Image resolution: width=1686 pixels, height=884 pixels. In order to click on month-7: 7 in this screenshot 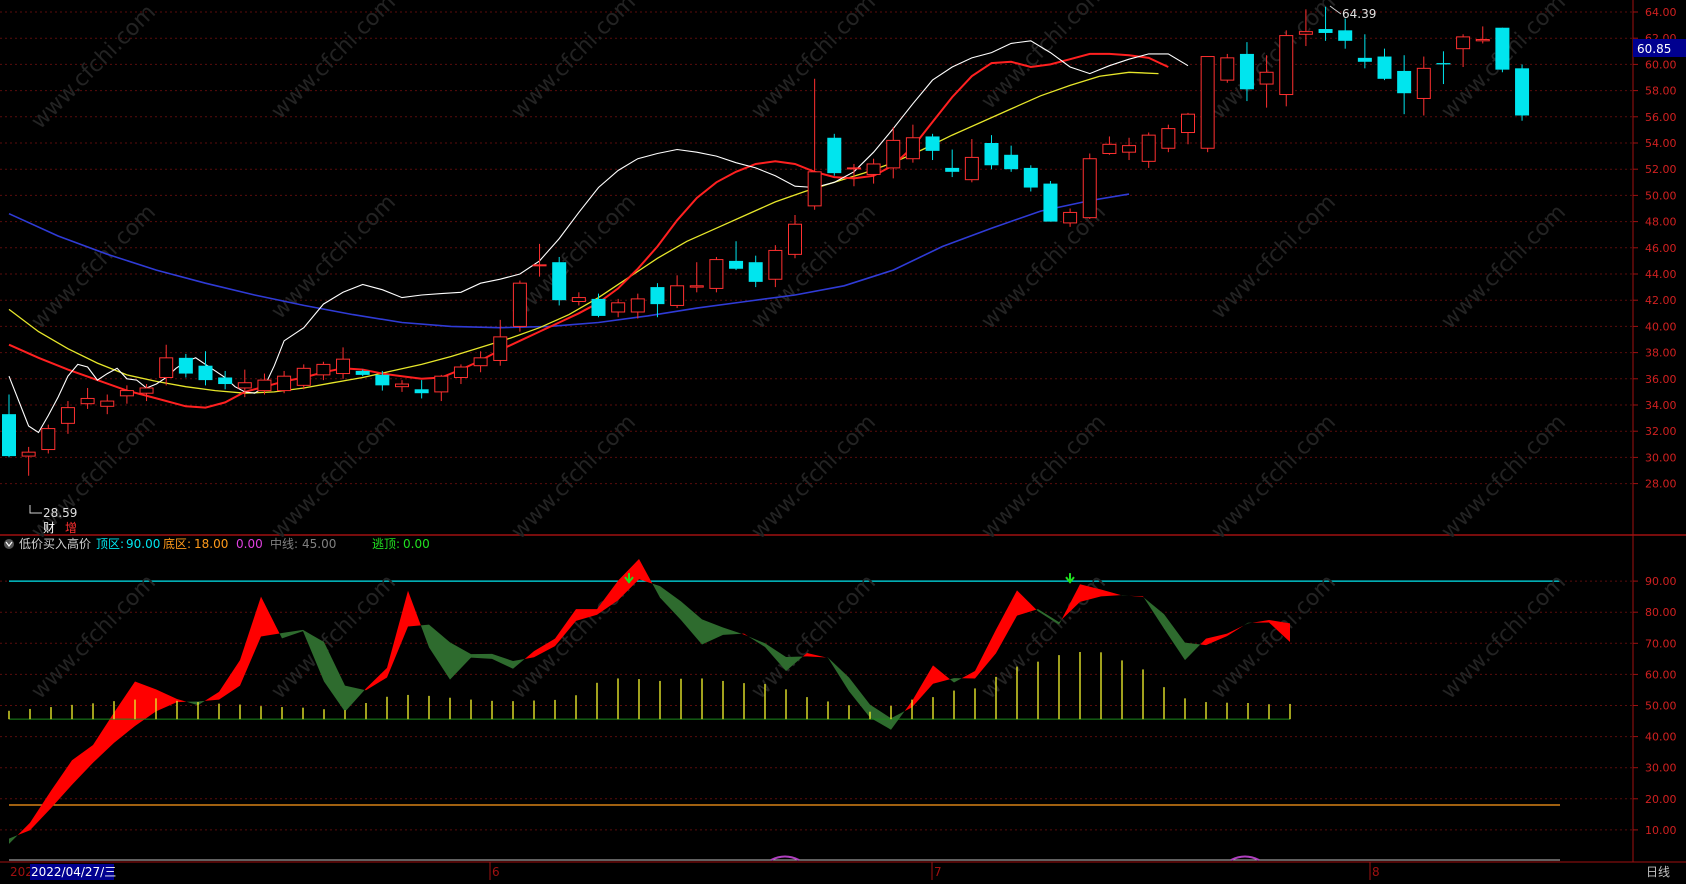, I will do `click(938, 872)`.